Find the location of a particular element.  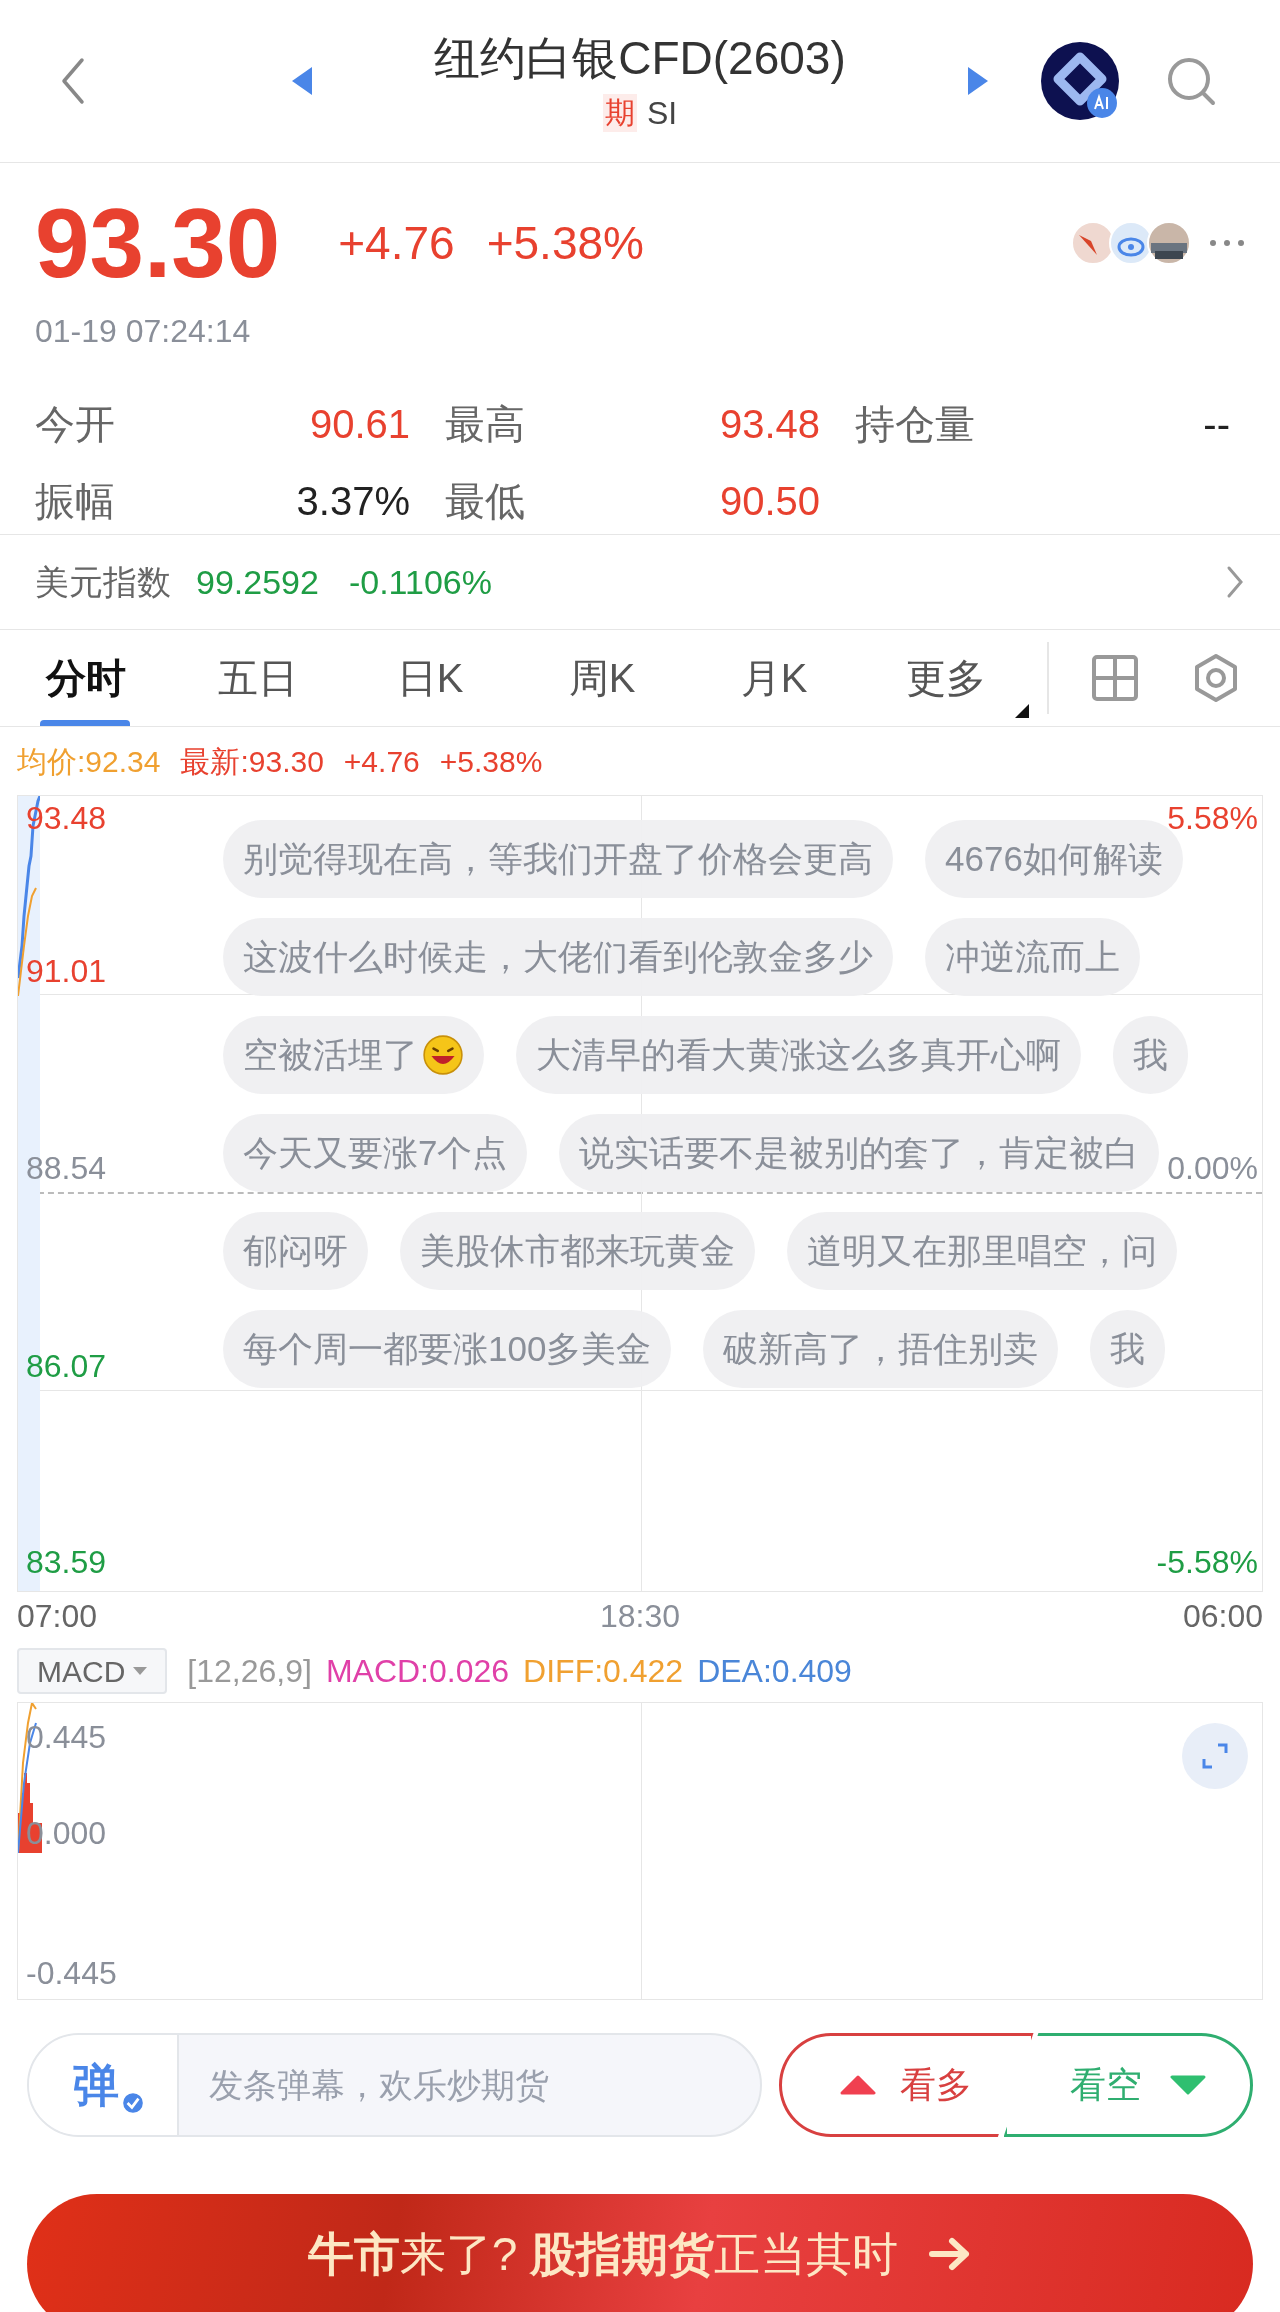

market-tag: 期 is located at coordinates (619, 113).